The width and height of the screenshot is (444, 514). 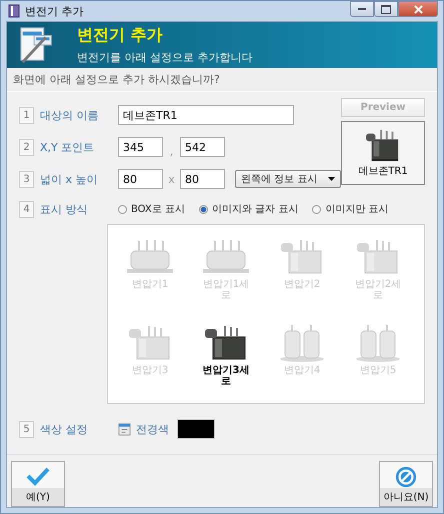 What do you see at coordinates (171, 179) in the screenshot?
I see `separator-text: x` at bounding box center [171, 179].